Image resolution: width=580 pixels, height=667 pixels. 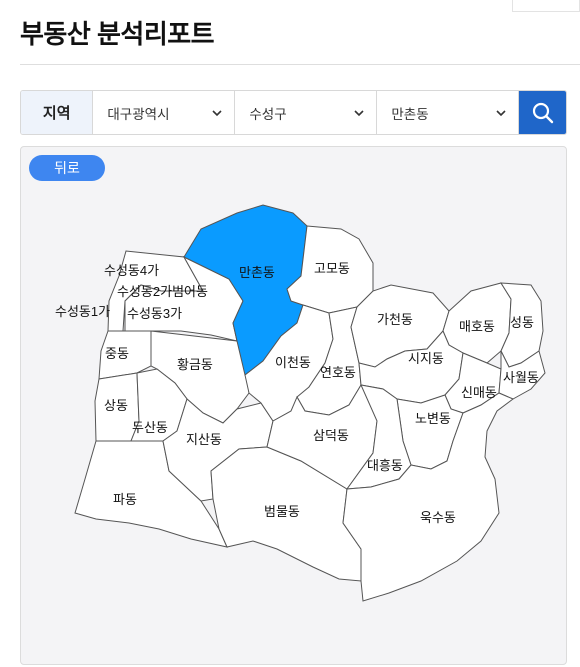 I want to click on region-label: 지역, so click(x=57, y=112).